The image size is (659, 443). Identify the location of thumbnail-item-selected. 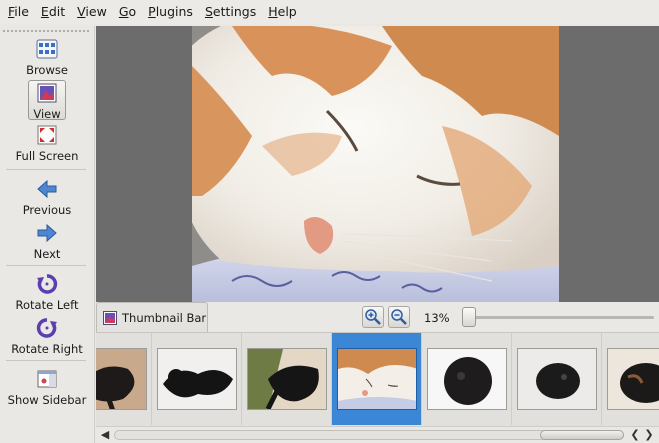
(377, 379).